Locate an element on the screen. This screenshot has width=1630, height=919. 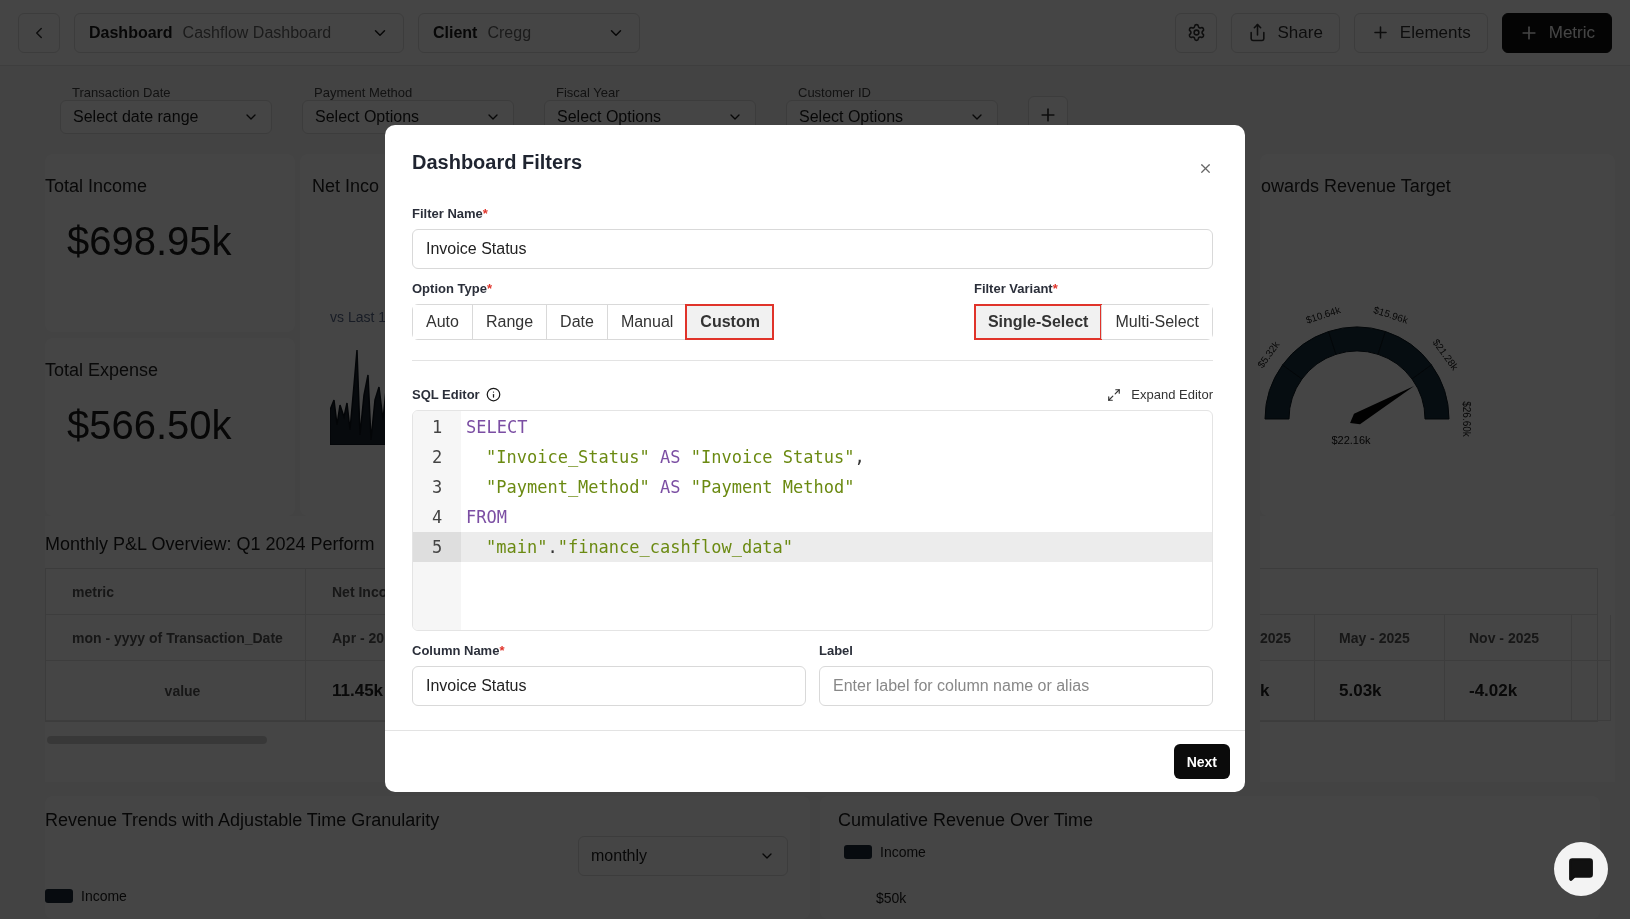
chat-icon is located at coordinates (1581, 869).